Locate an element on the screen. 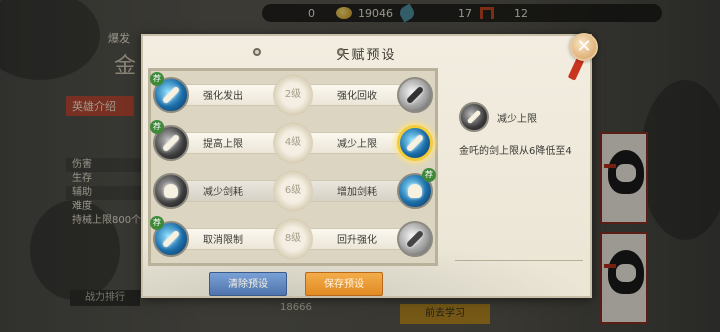 The image size is (720, 332). talent-detail-panel: 减少上限 金吒的剑上限从6降低至4 is located at coordinates (519, 131).